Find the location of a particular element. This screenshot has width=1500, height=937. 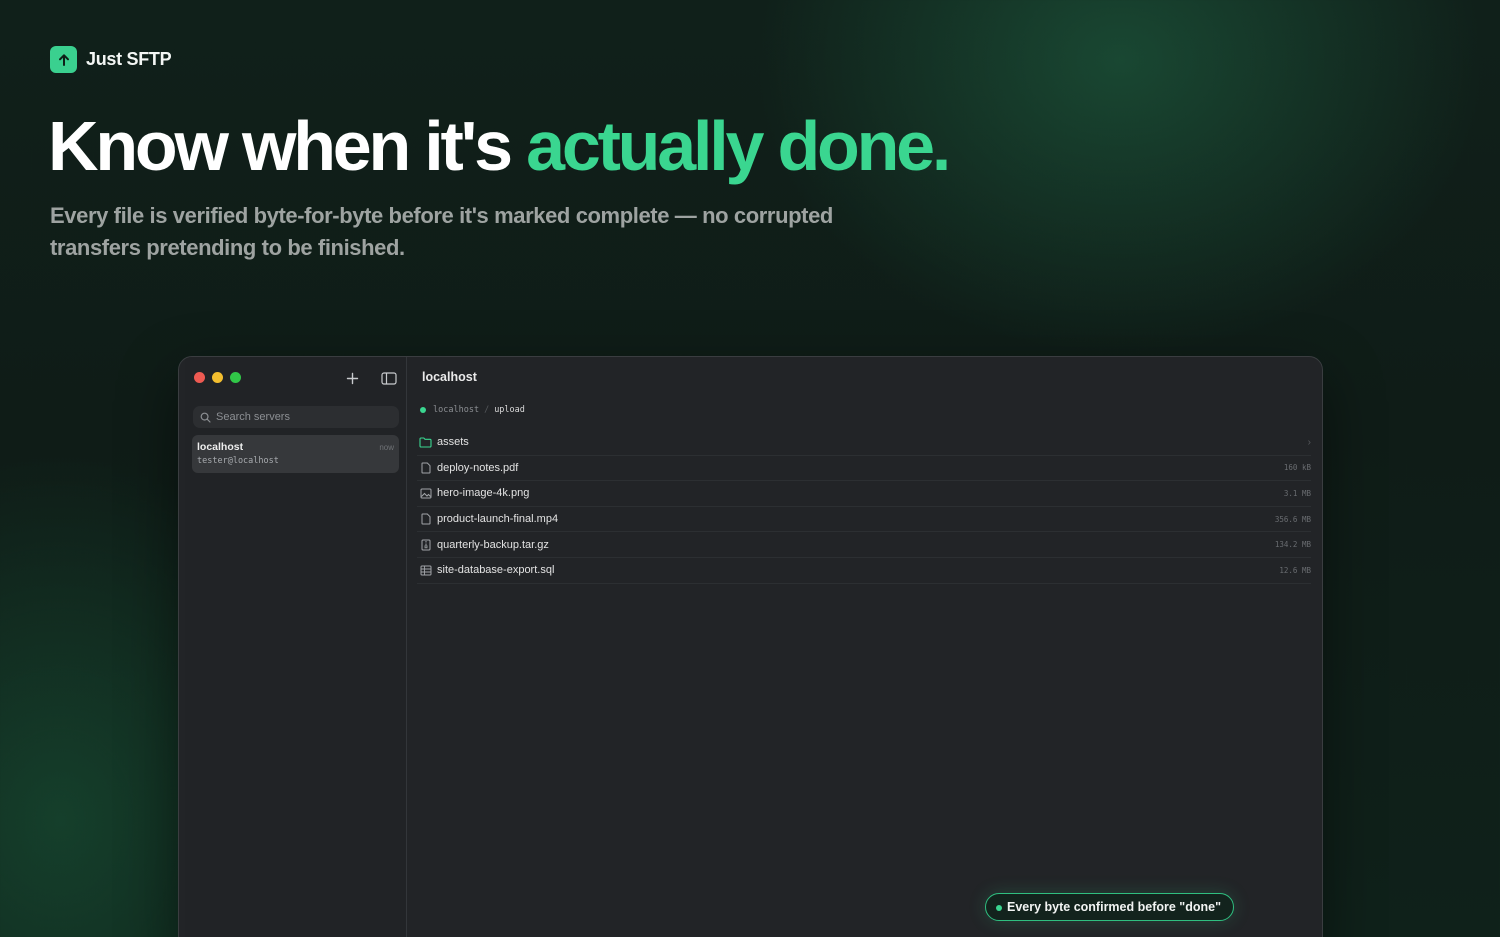

search-servers is located at coordinates (296, 417).